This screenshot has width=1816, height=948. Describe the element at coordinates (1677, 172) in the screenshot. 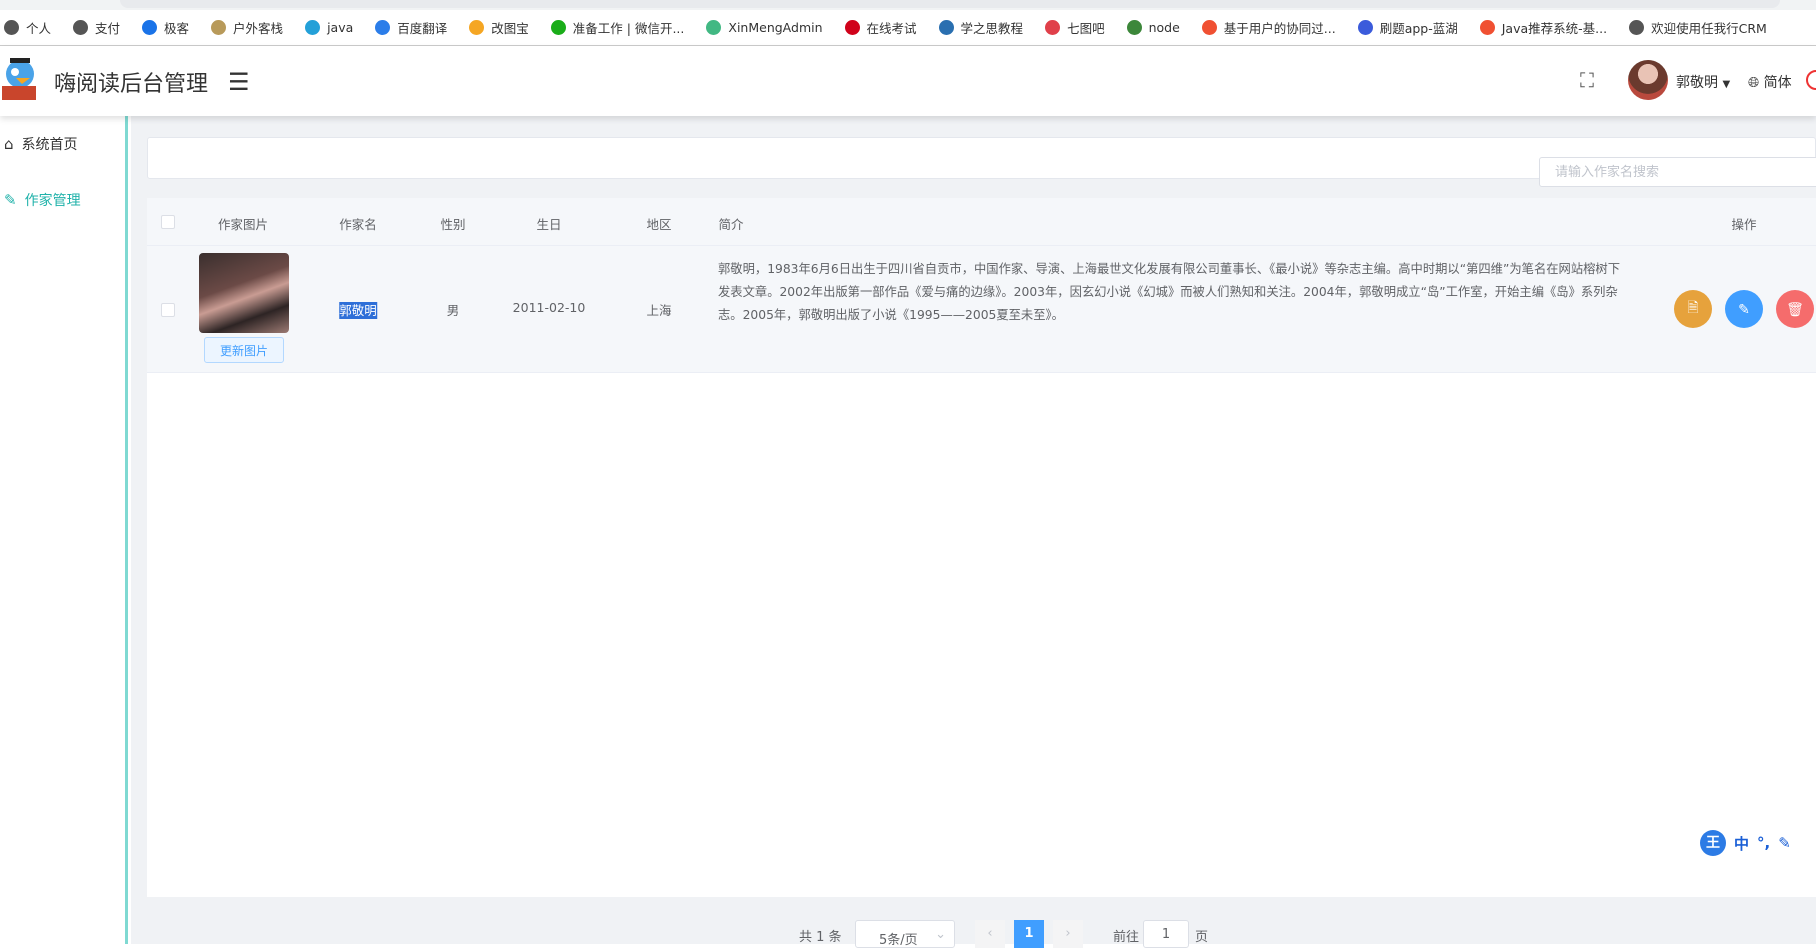

I see `search-input` at that location.